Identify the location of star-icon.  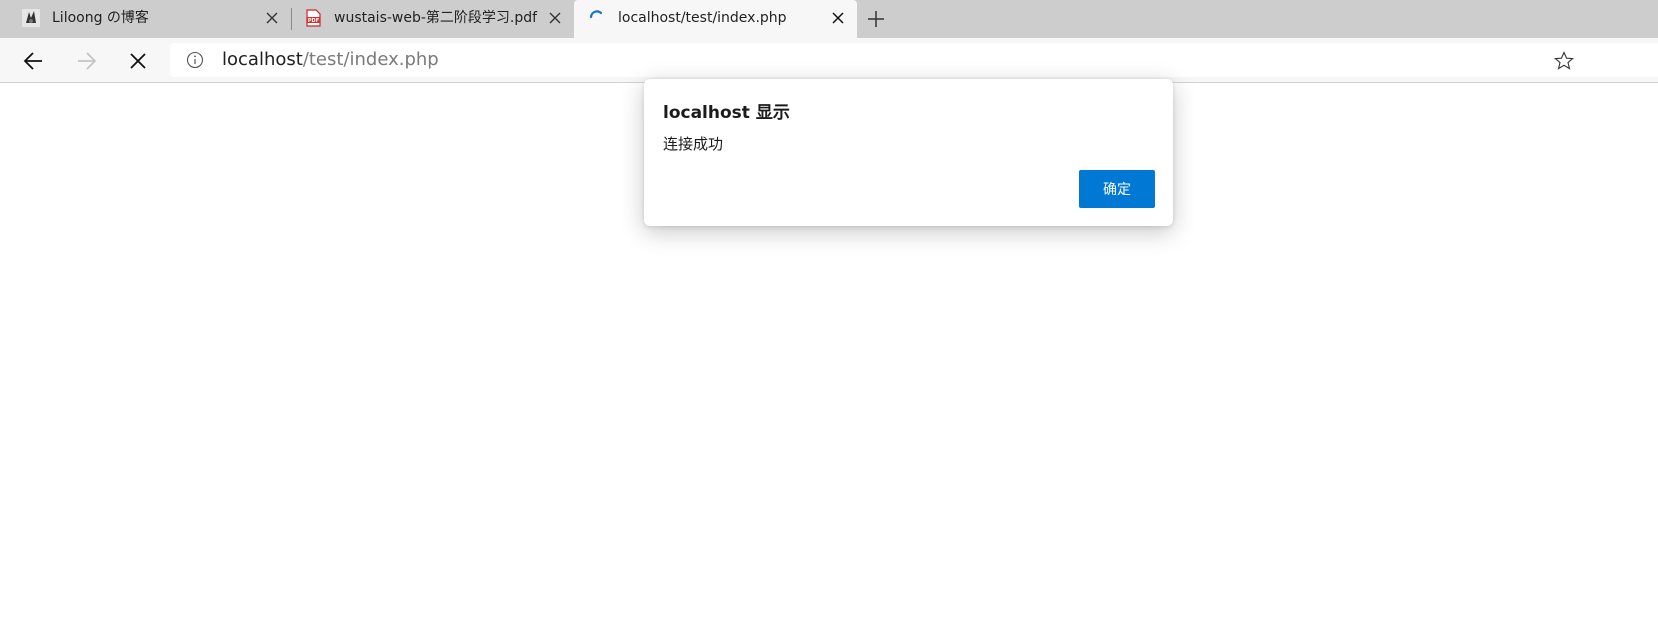
(1564, 61).